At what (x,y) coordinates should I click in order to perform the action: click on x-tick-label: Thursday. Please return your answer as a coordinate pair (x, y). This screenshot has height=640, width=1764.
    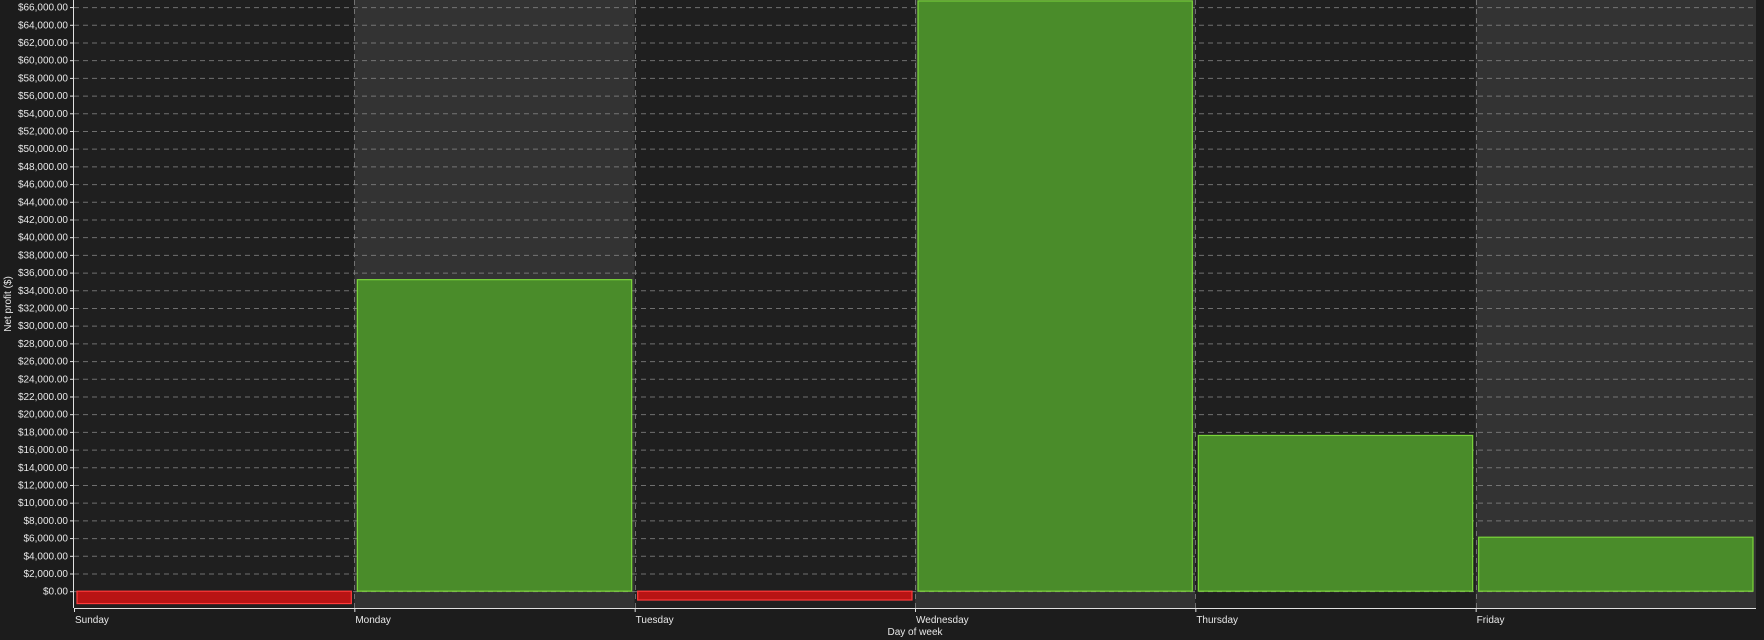
    Looking at the image, I should click on (1217, 620).